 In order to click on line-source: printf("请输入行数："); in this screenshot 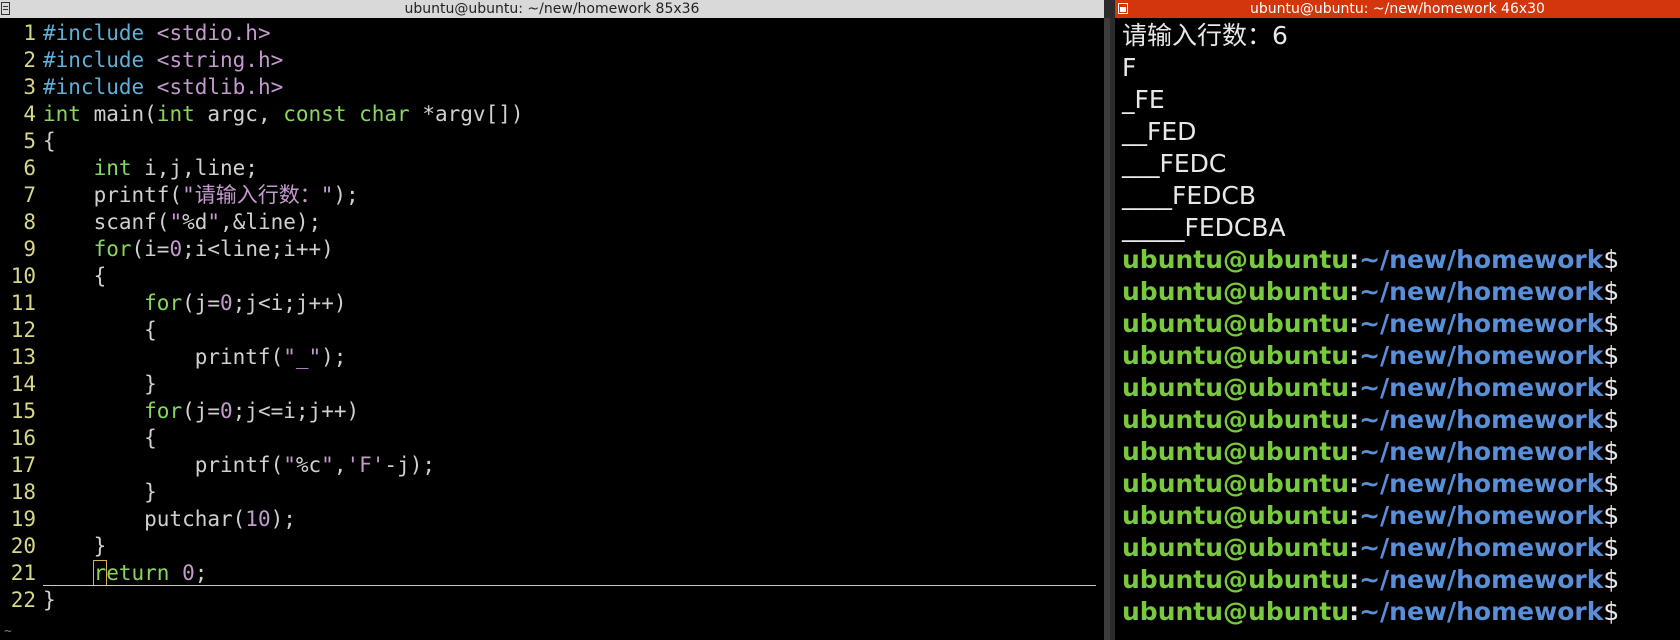, I will do `click(201, 195)`.